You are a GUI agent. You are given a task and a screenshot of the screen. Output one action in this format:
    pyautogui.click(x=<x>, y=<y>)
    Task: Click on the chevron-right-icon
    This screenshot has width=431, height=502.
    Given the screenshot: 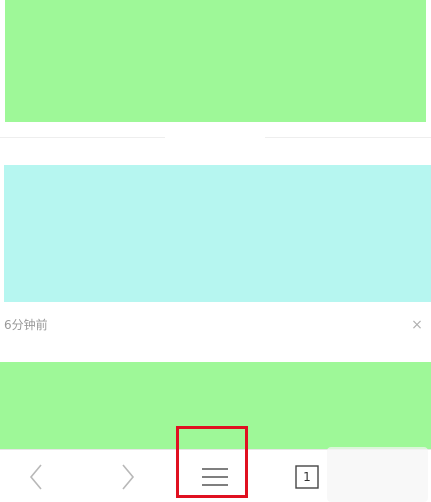 What is the action you would take?
    pyautogui.click(x=128, y=476)
    